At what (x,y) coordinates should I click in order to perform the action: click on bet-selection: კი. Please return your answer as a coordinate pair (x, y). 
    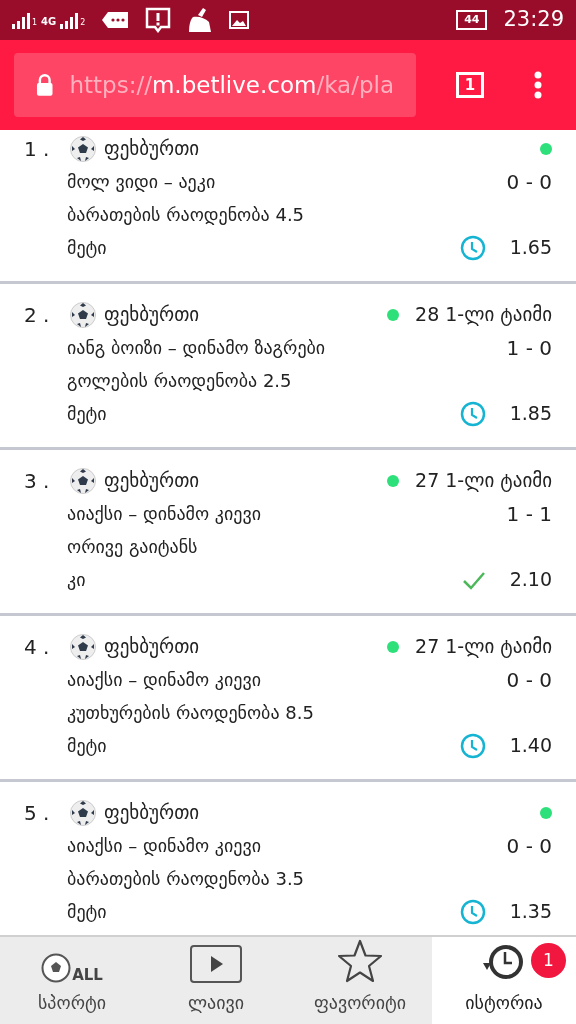
    Looking at the image, I should click on (77, 580).